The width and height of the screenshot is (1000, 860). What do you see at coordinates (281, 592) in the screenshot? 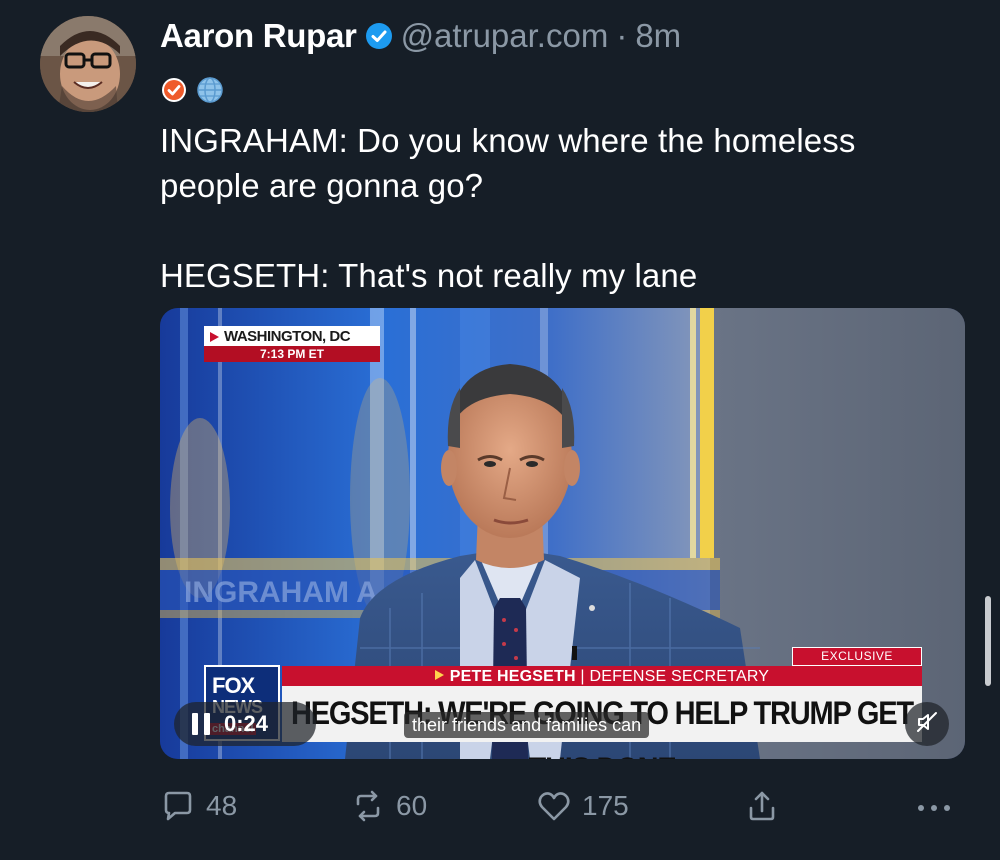
I see `background-show-text: INGRAHAM A` at bounding box center [281, 592].